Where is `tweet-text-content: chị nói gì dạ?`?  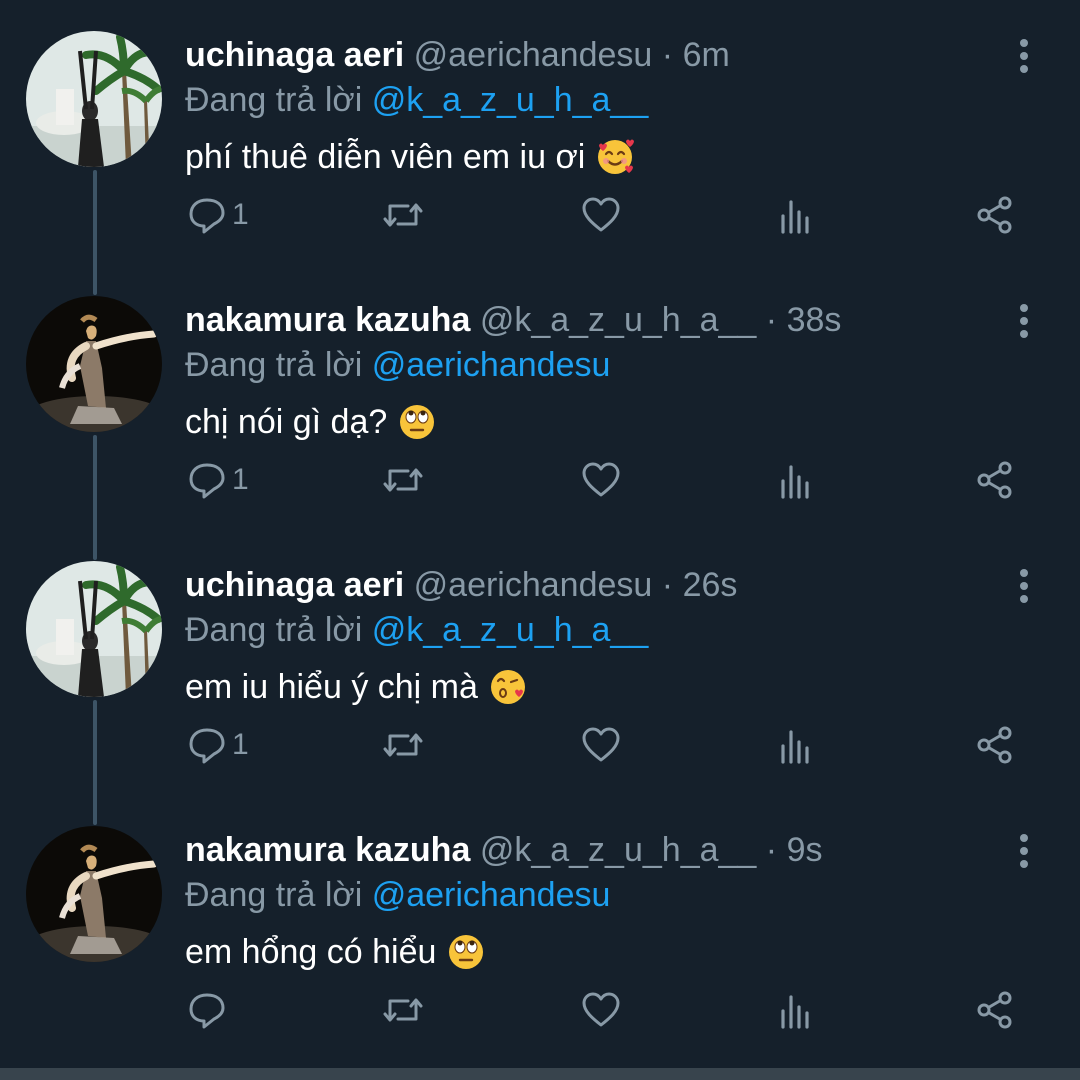 tweet-text-content: chị nói gì dạ? is located at coordinates (286, 422).